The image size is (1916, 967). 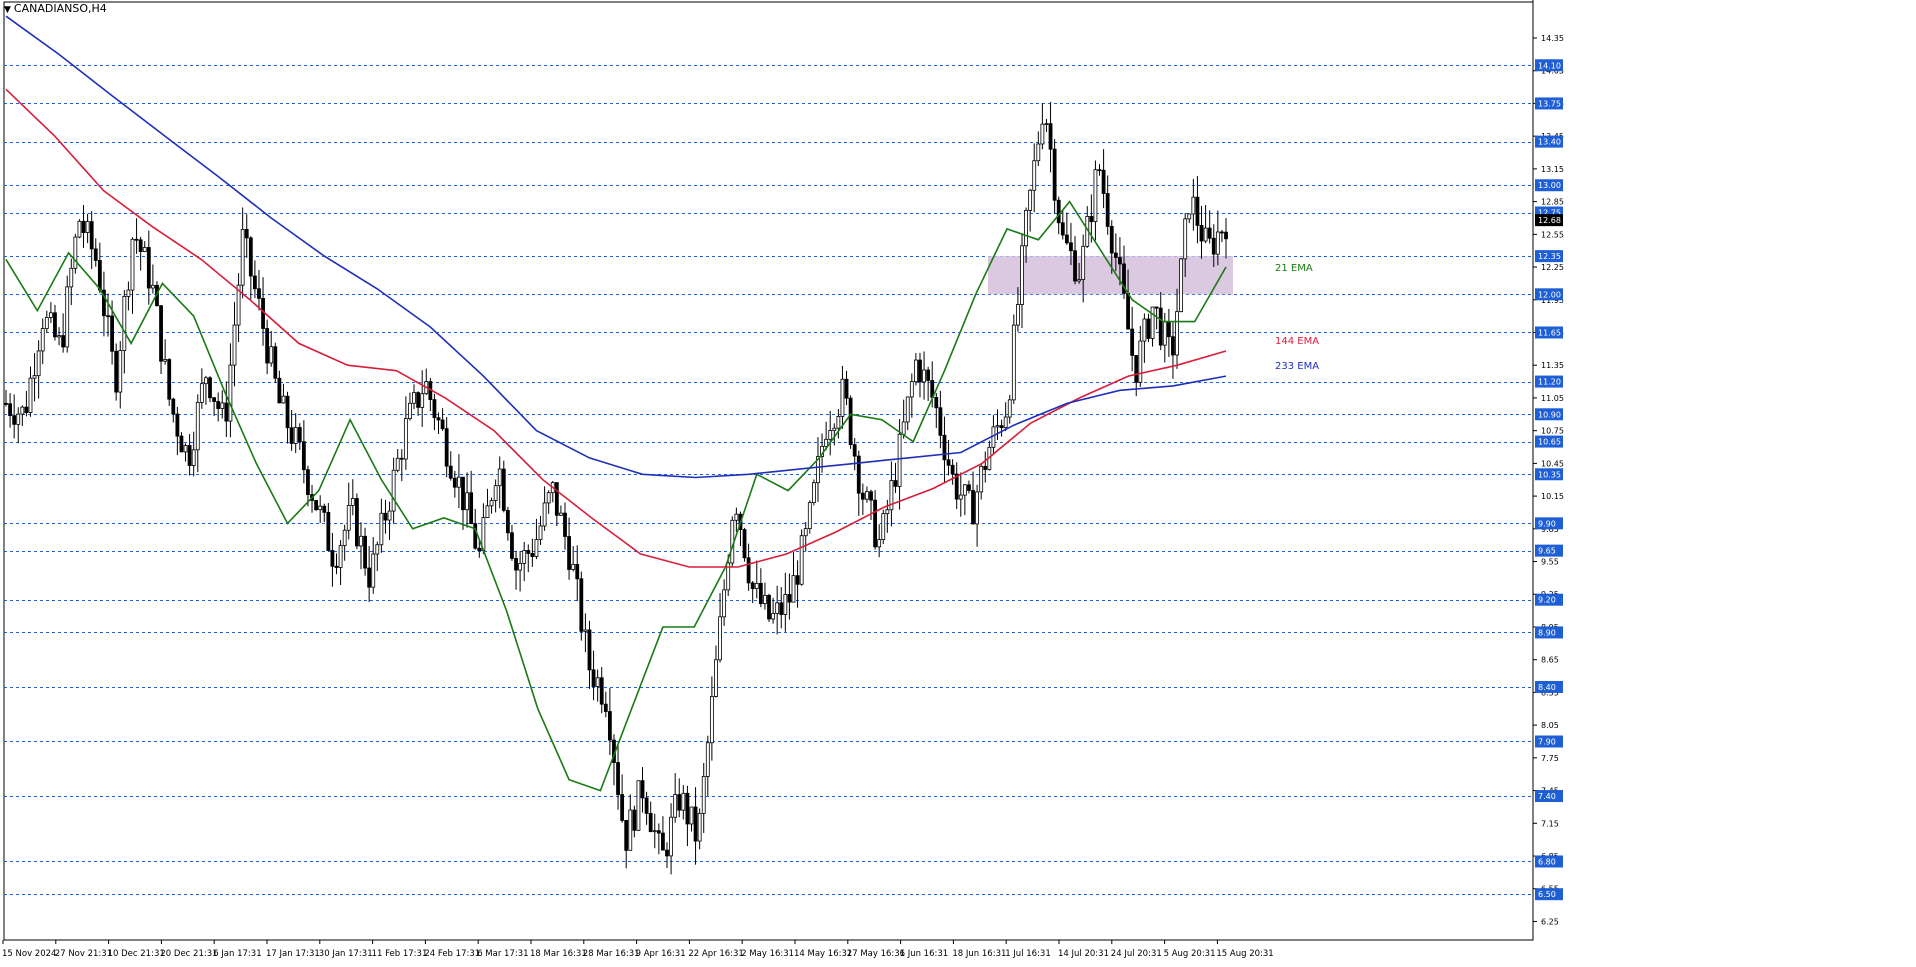 What do you see at coordinates (979, 954) in the screenshot?
I see `time-label: 18 Jun 16:31` at bounding box center [979, 954].